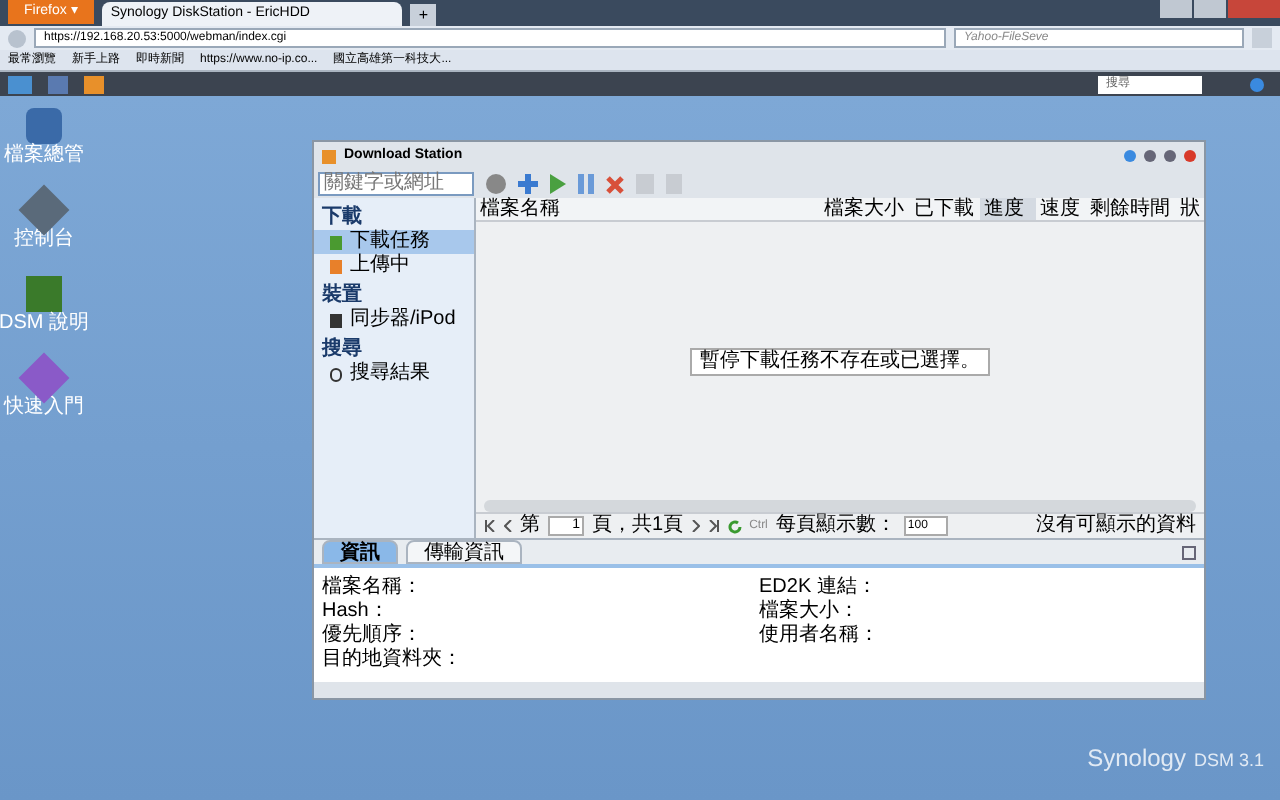 This screenshot has width=1280, height=800. Describe the element at coordinates (508, 526) in the screenshot. I see `prev-page-icon` at that location.